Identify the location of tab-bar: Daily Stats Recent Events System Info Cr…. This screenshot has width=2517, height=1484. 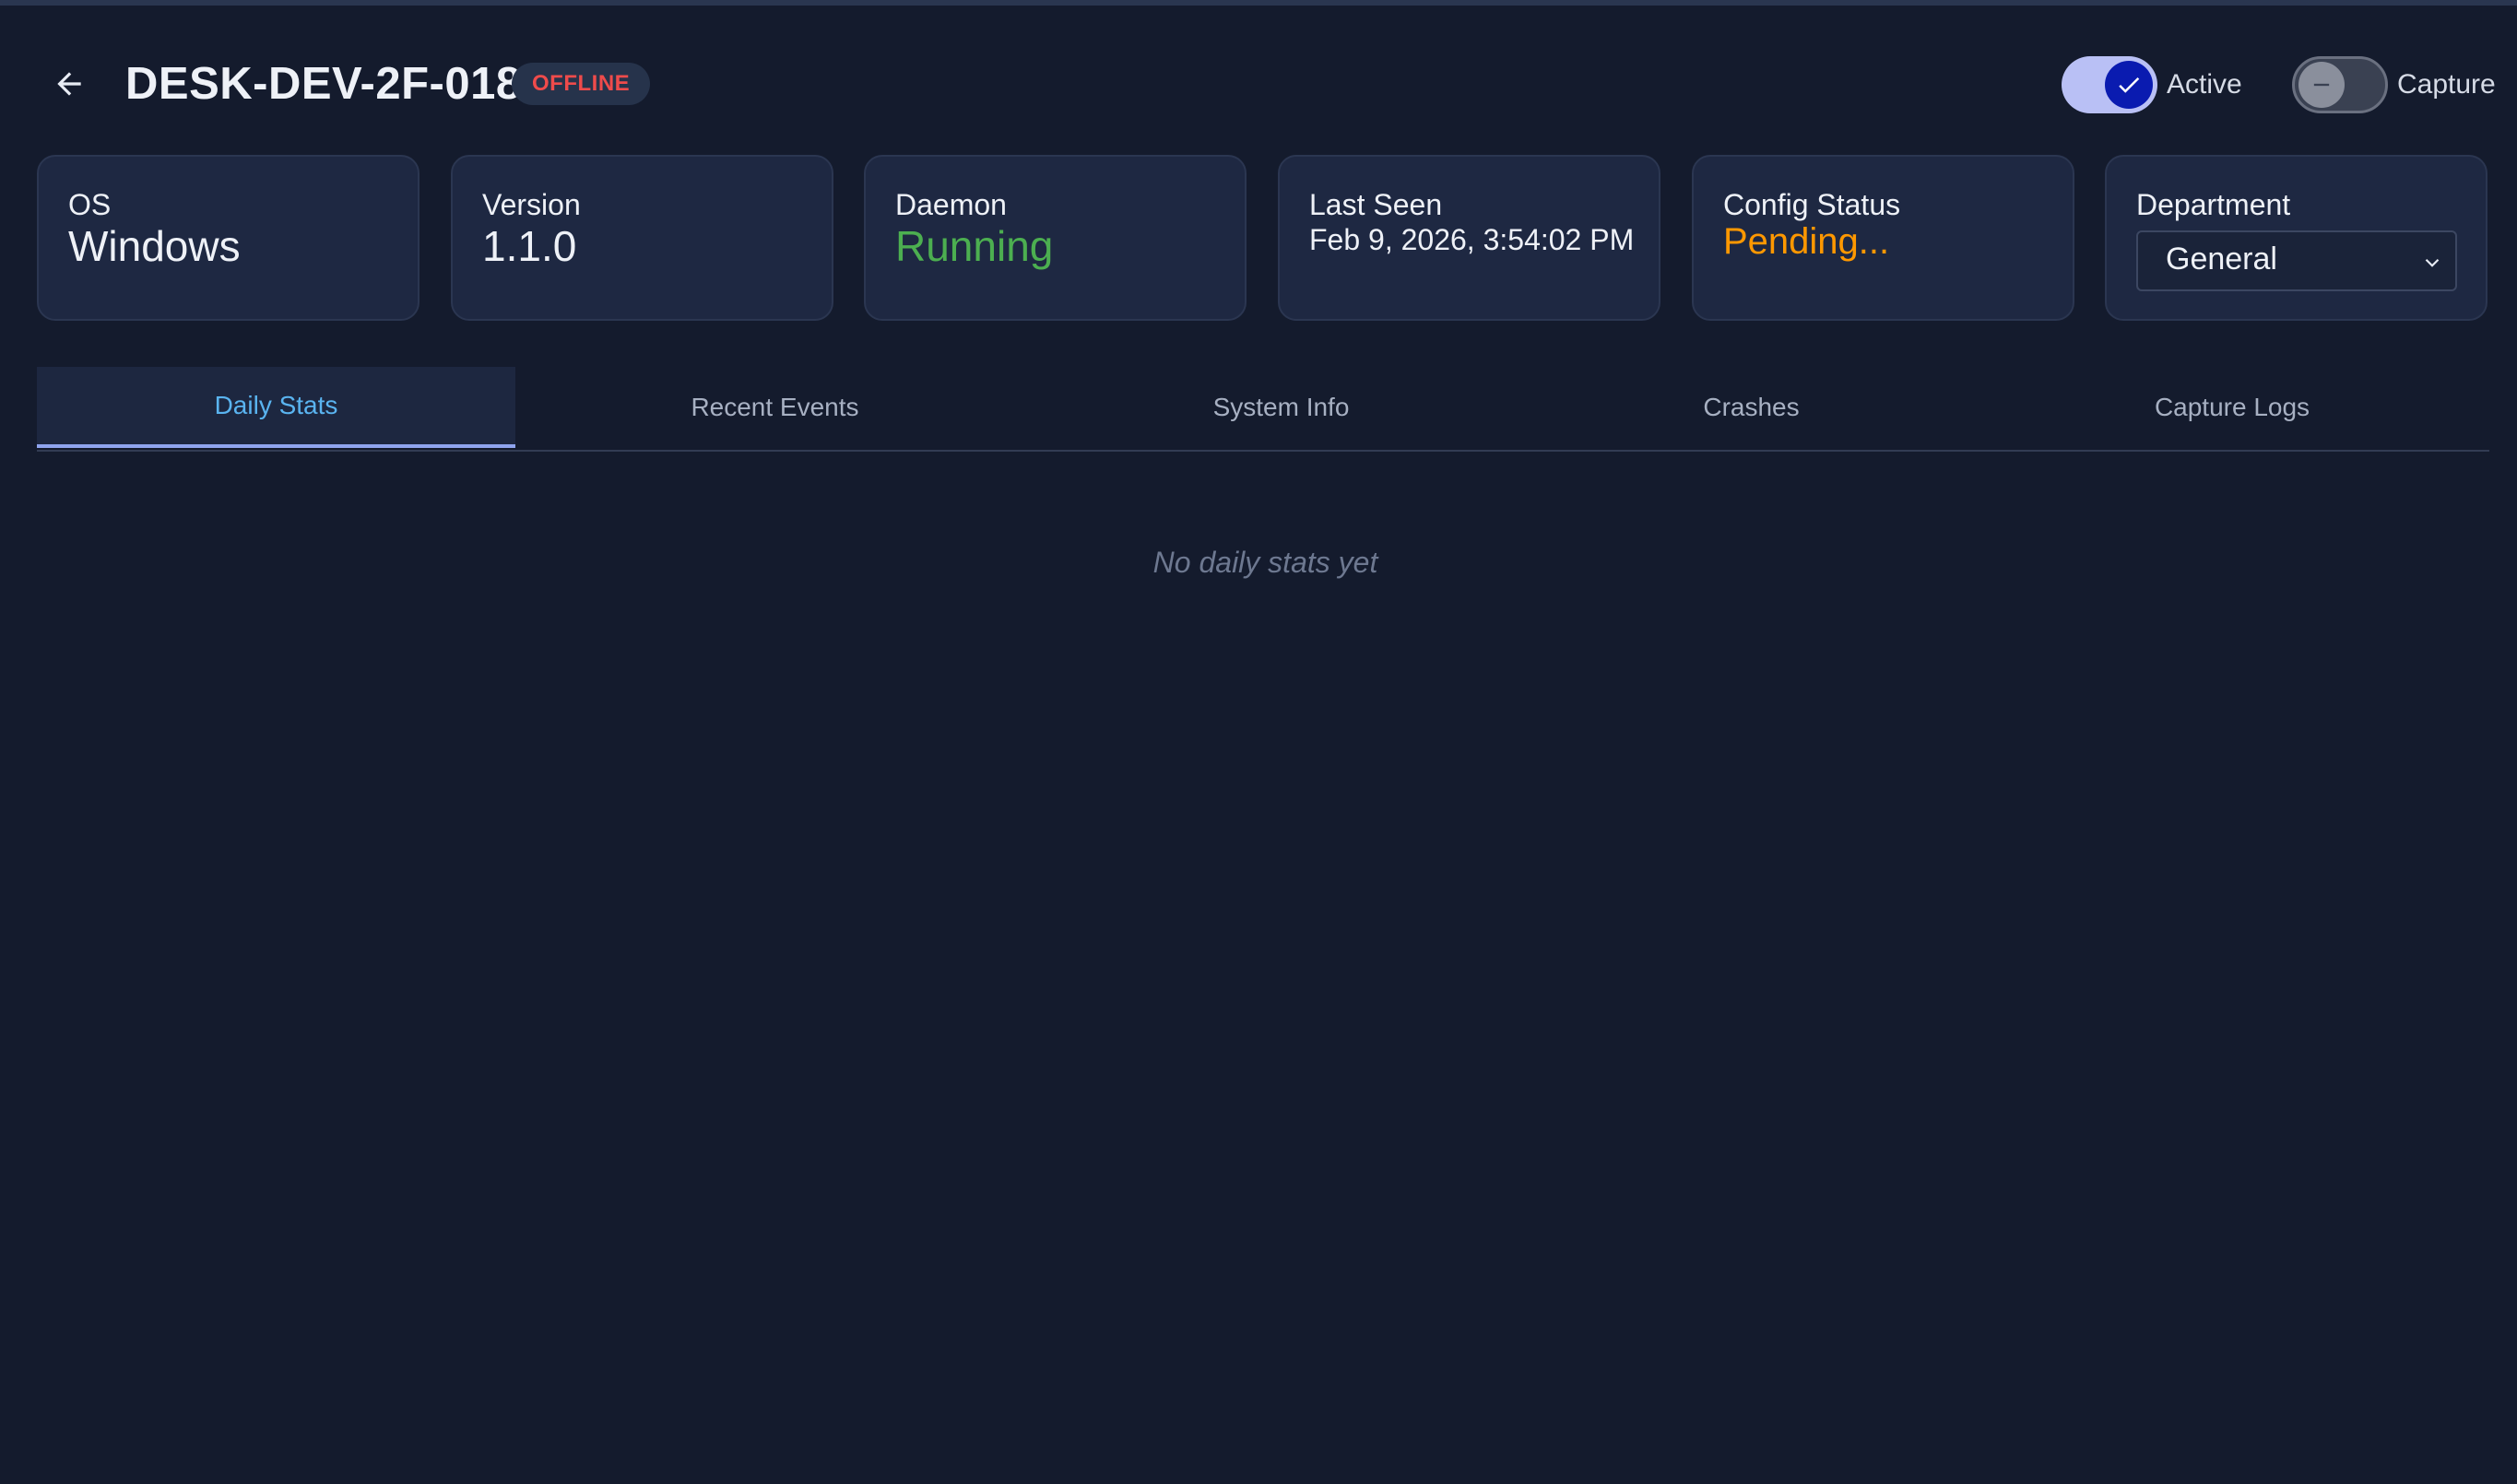
(1263, 410).